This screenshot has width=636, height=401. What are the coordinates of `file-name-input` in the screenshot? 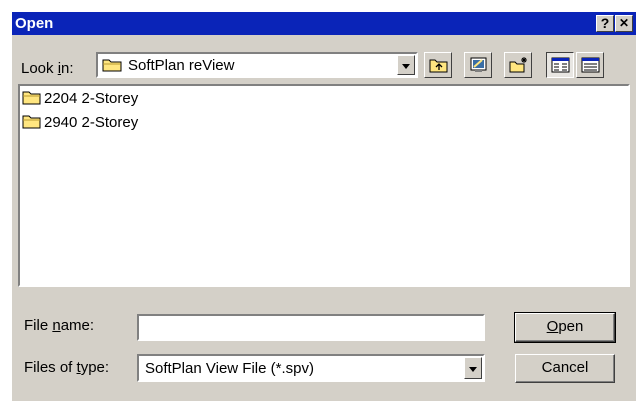 It's located at (311, 327).